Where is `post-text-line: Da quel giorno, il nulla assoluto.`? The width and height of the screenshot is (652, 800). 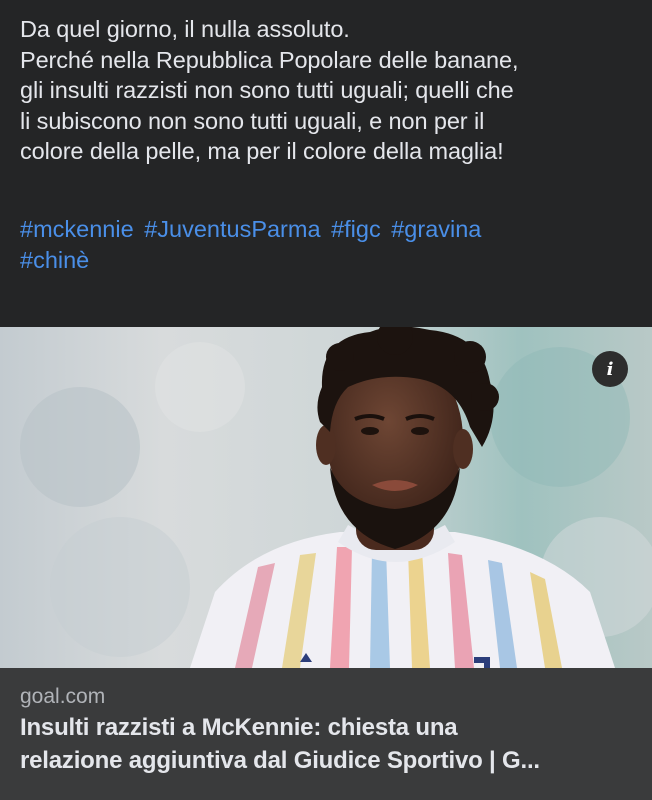 post-text-line: Da quel giorno, il nulla assoluto. is located at coordinates (185, 29).